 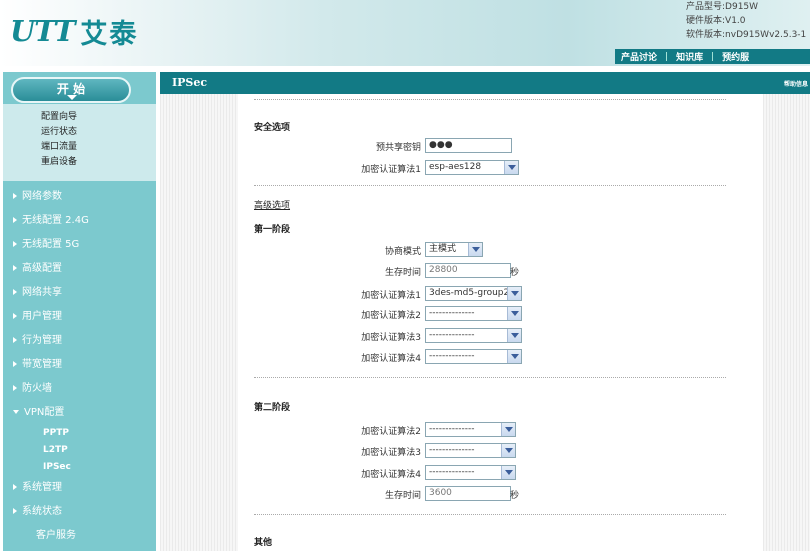 What do you see at coordinates (79, 450) in the screenshot?
I see `sidebar-subitem-l2tp: L2TP` at bounding box center [79, 450].